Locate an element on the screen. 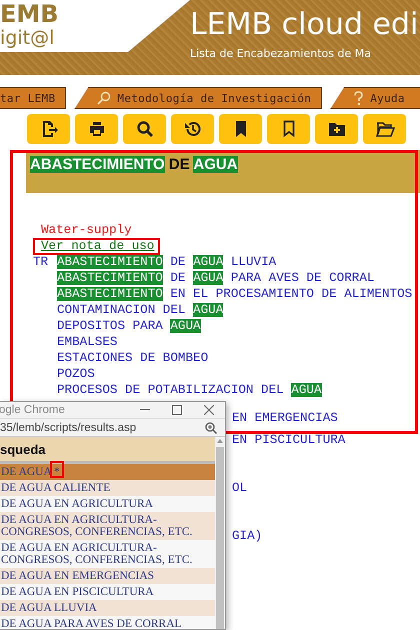 This screenshot has width=420, height=630. address-field: 35/lemb/scripts/results.asp is located at coordinates (102, 428).